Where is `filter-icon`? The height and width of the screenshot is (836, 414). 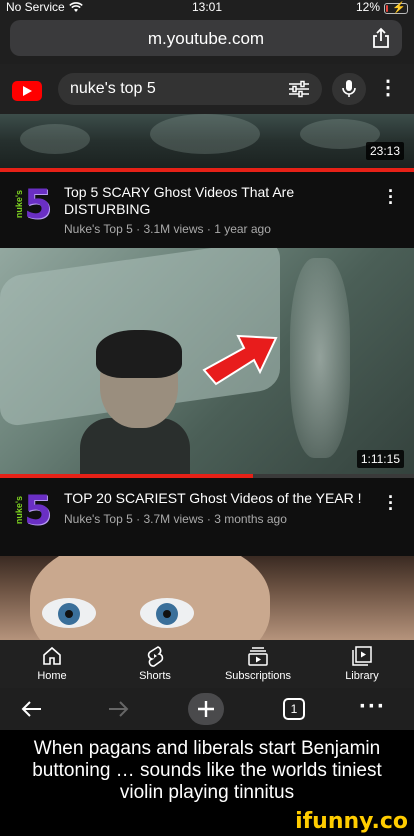 filter-icon is located at coordinates (299, 89).